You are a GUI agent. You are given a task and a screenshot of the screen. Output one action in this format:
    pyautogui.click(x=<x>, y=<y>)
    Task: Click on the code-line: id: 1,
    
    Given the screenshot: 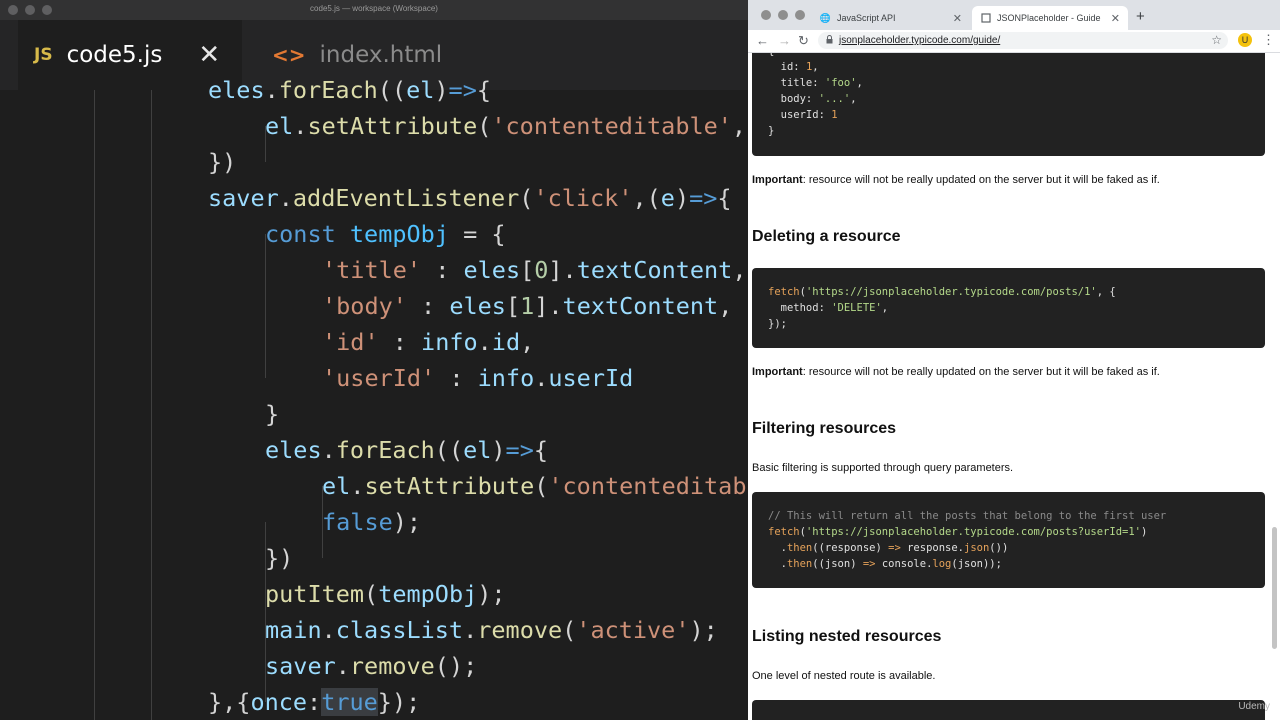 What is the action you would take?
    pyautogui.click(x=793, y=67)
    